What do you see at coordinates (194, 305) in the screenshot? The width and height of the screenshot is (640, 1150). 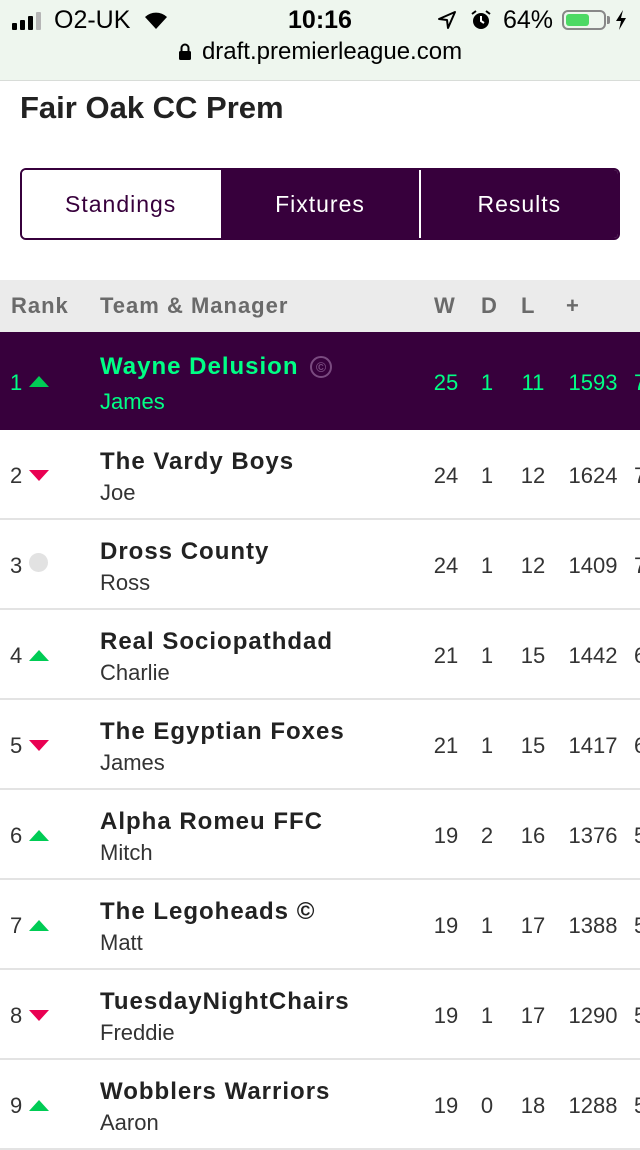 I see `column-header-team: Team & Manager` at bounding box center [194, 305].